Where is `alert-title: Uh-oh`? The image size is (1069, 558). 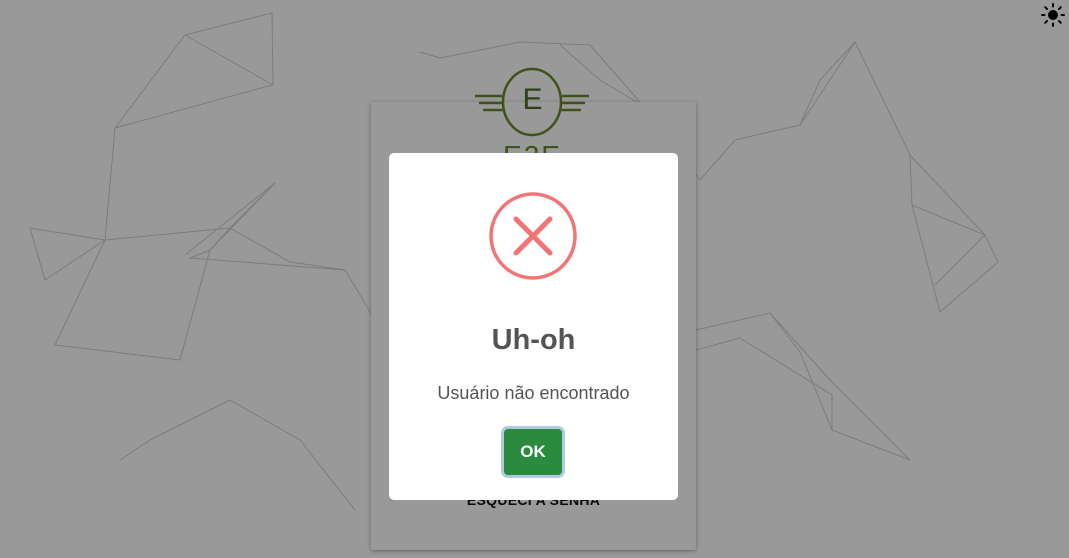 alert-title: Uh-oh is located at coordinates (533, 340).